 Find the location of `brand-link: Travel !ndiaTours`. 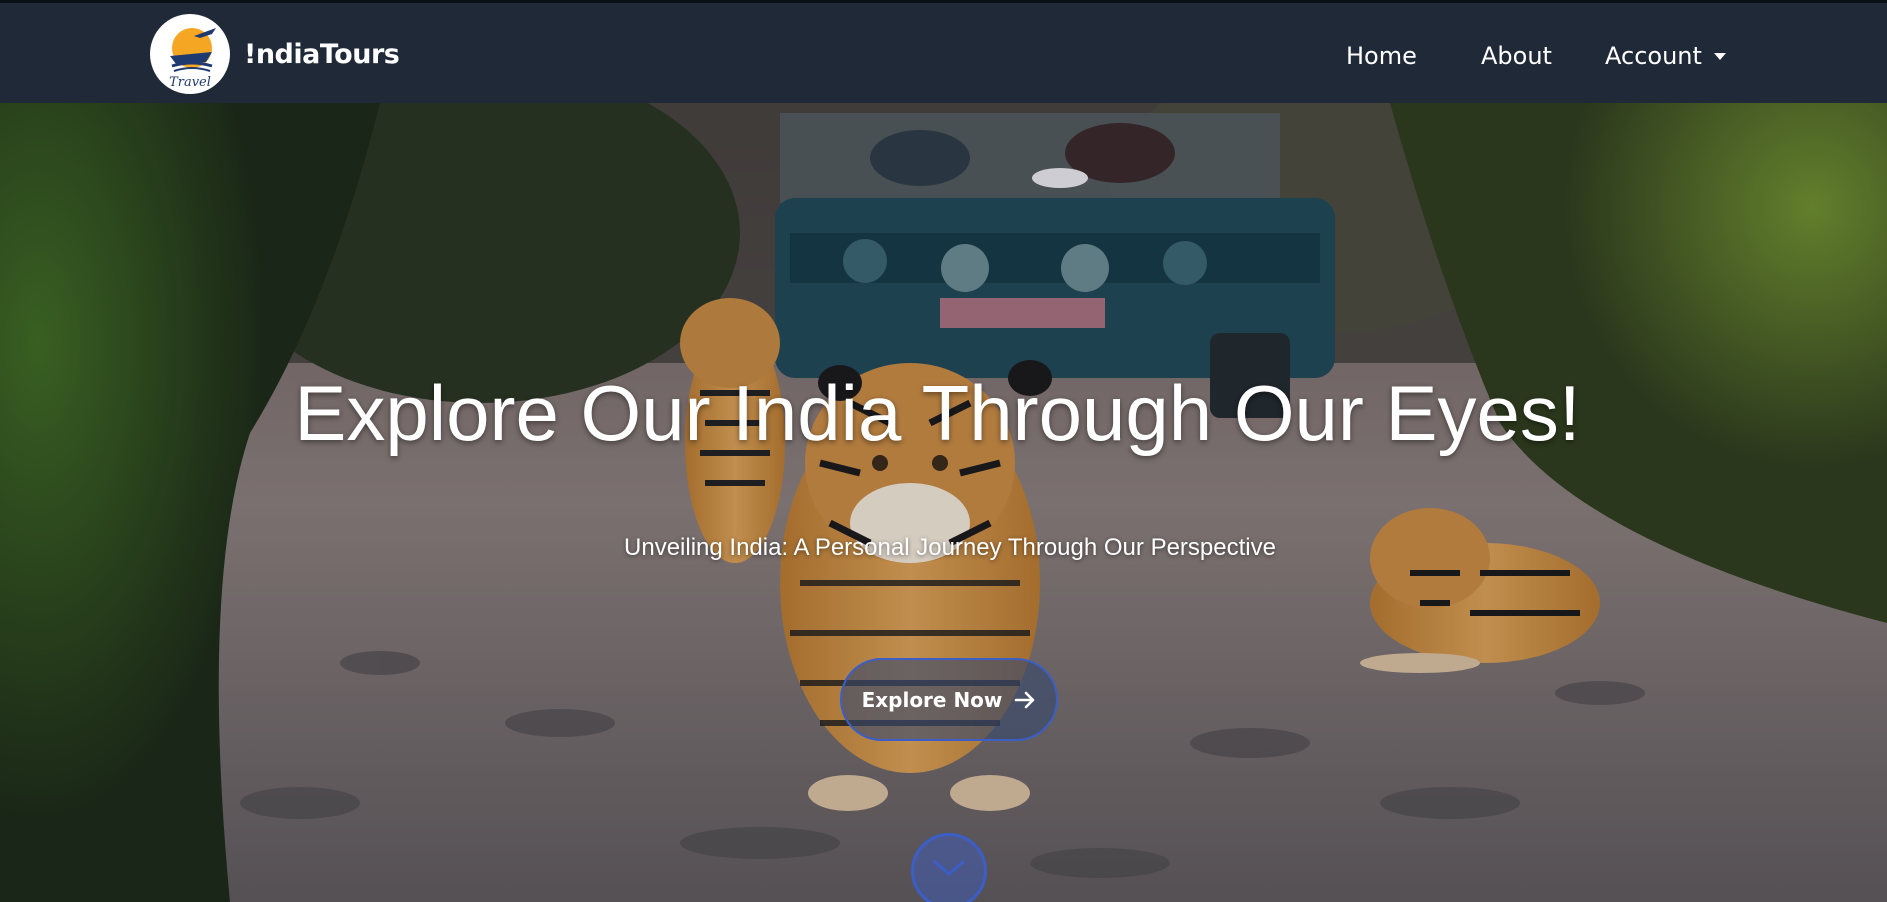

brand-link: Travel !ndiaTours is located at coordinates (275, 54).